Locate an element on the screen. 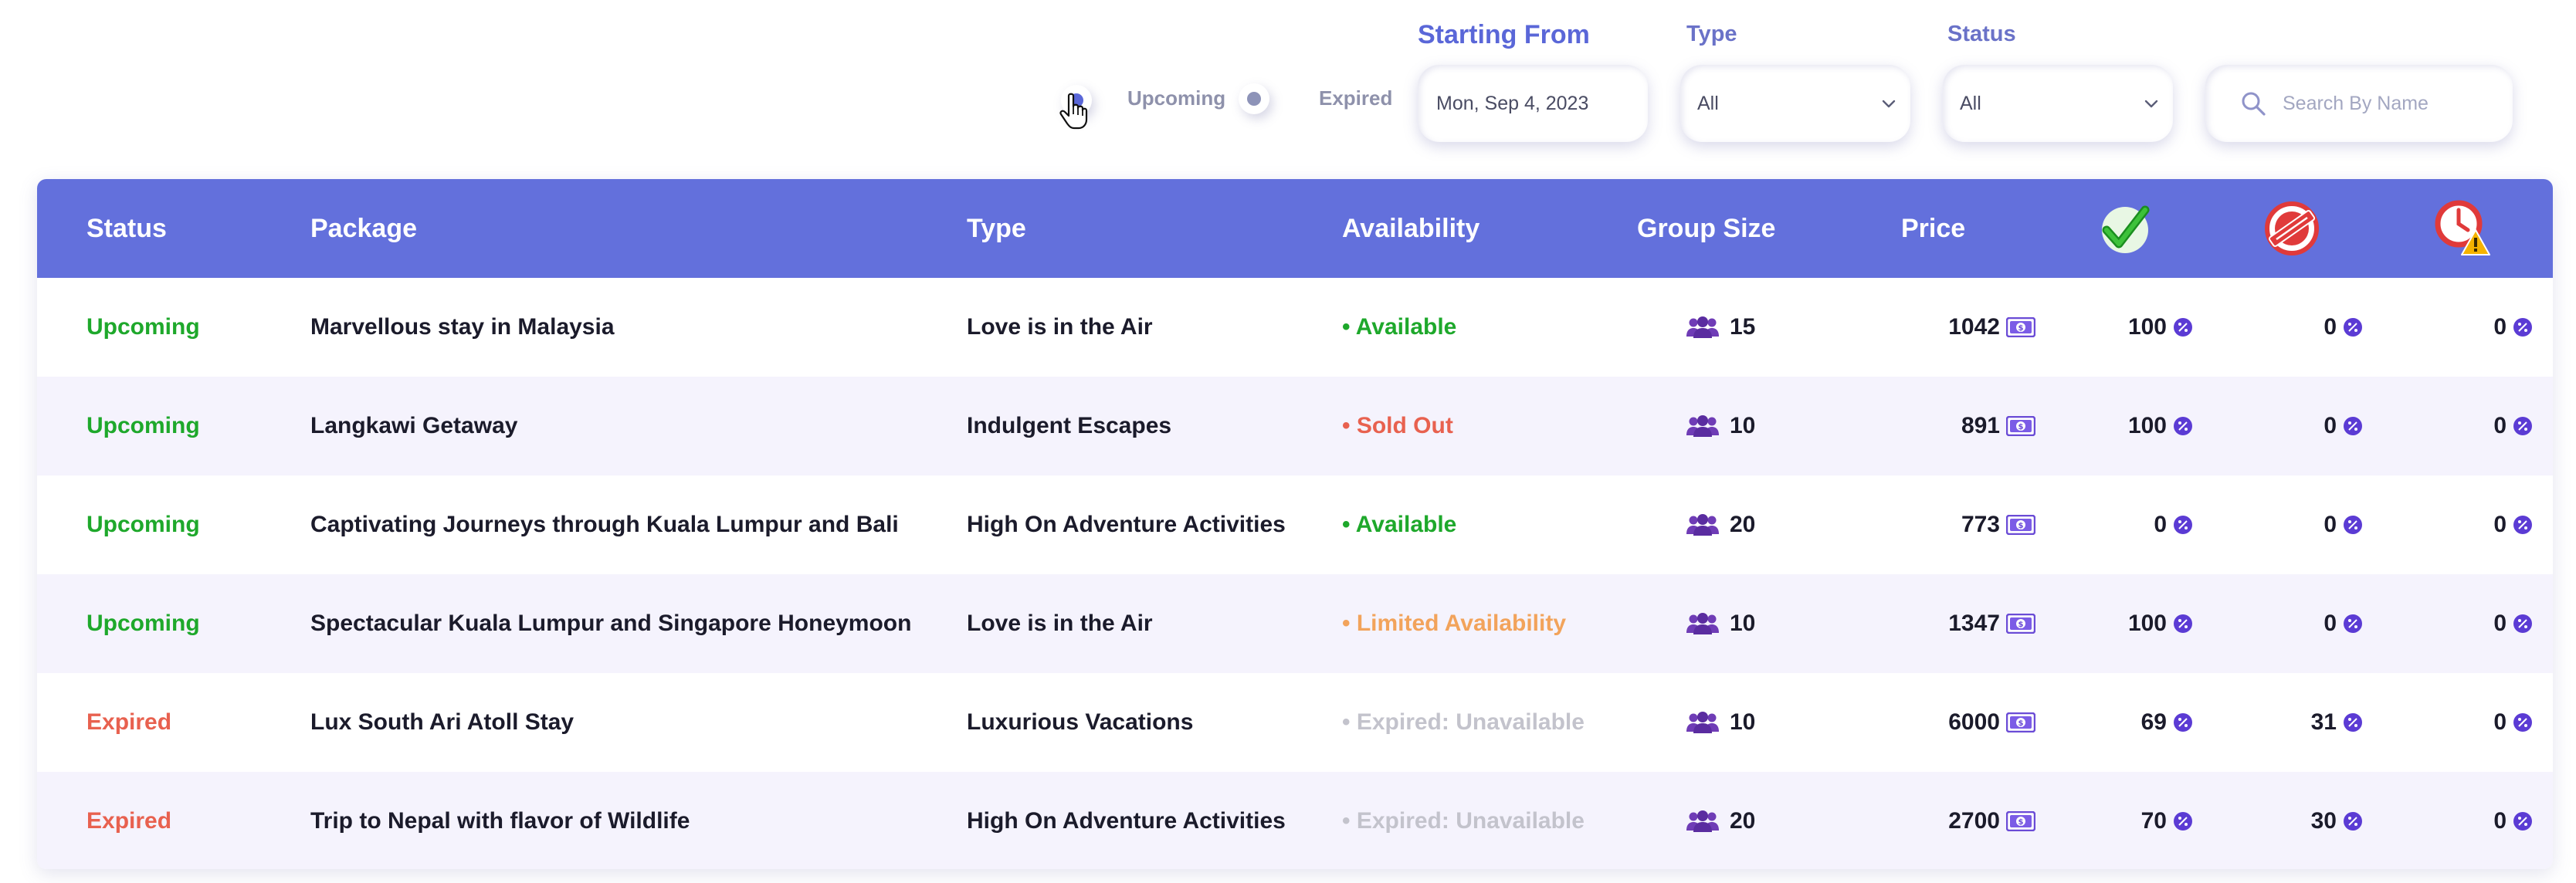 Image resolution: width=2576 pixels, height=883 pixels. starting-from-date-input: Mon, Sep 4, 2023 is located at coordinates (1533, 104).